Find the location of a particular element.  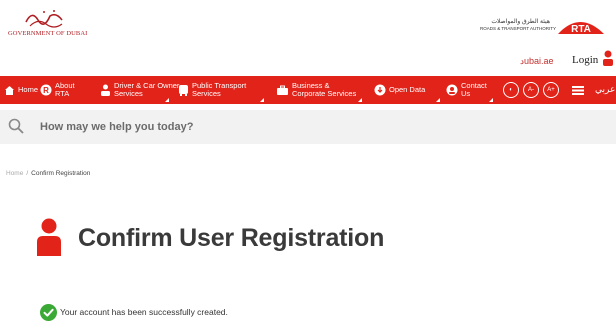

contact-menu-caret is located at coordinates (491, 100).